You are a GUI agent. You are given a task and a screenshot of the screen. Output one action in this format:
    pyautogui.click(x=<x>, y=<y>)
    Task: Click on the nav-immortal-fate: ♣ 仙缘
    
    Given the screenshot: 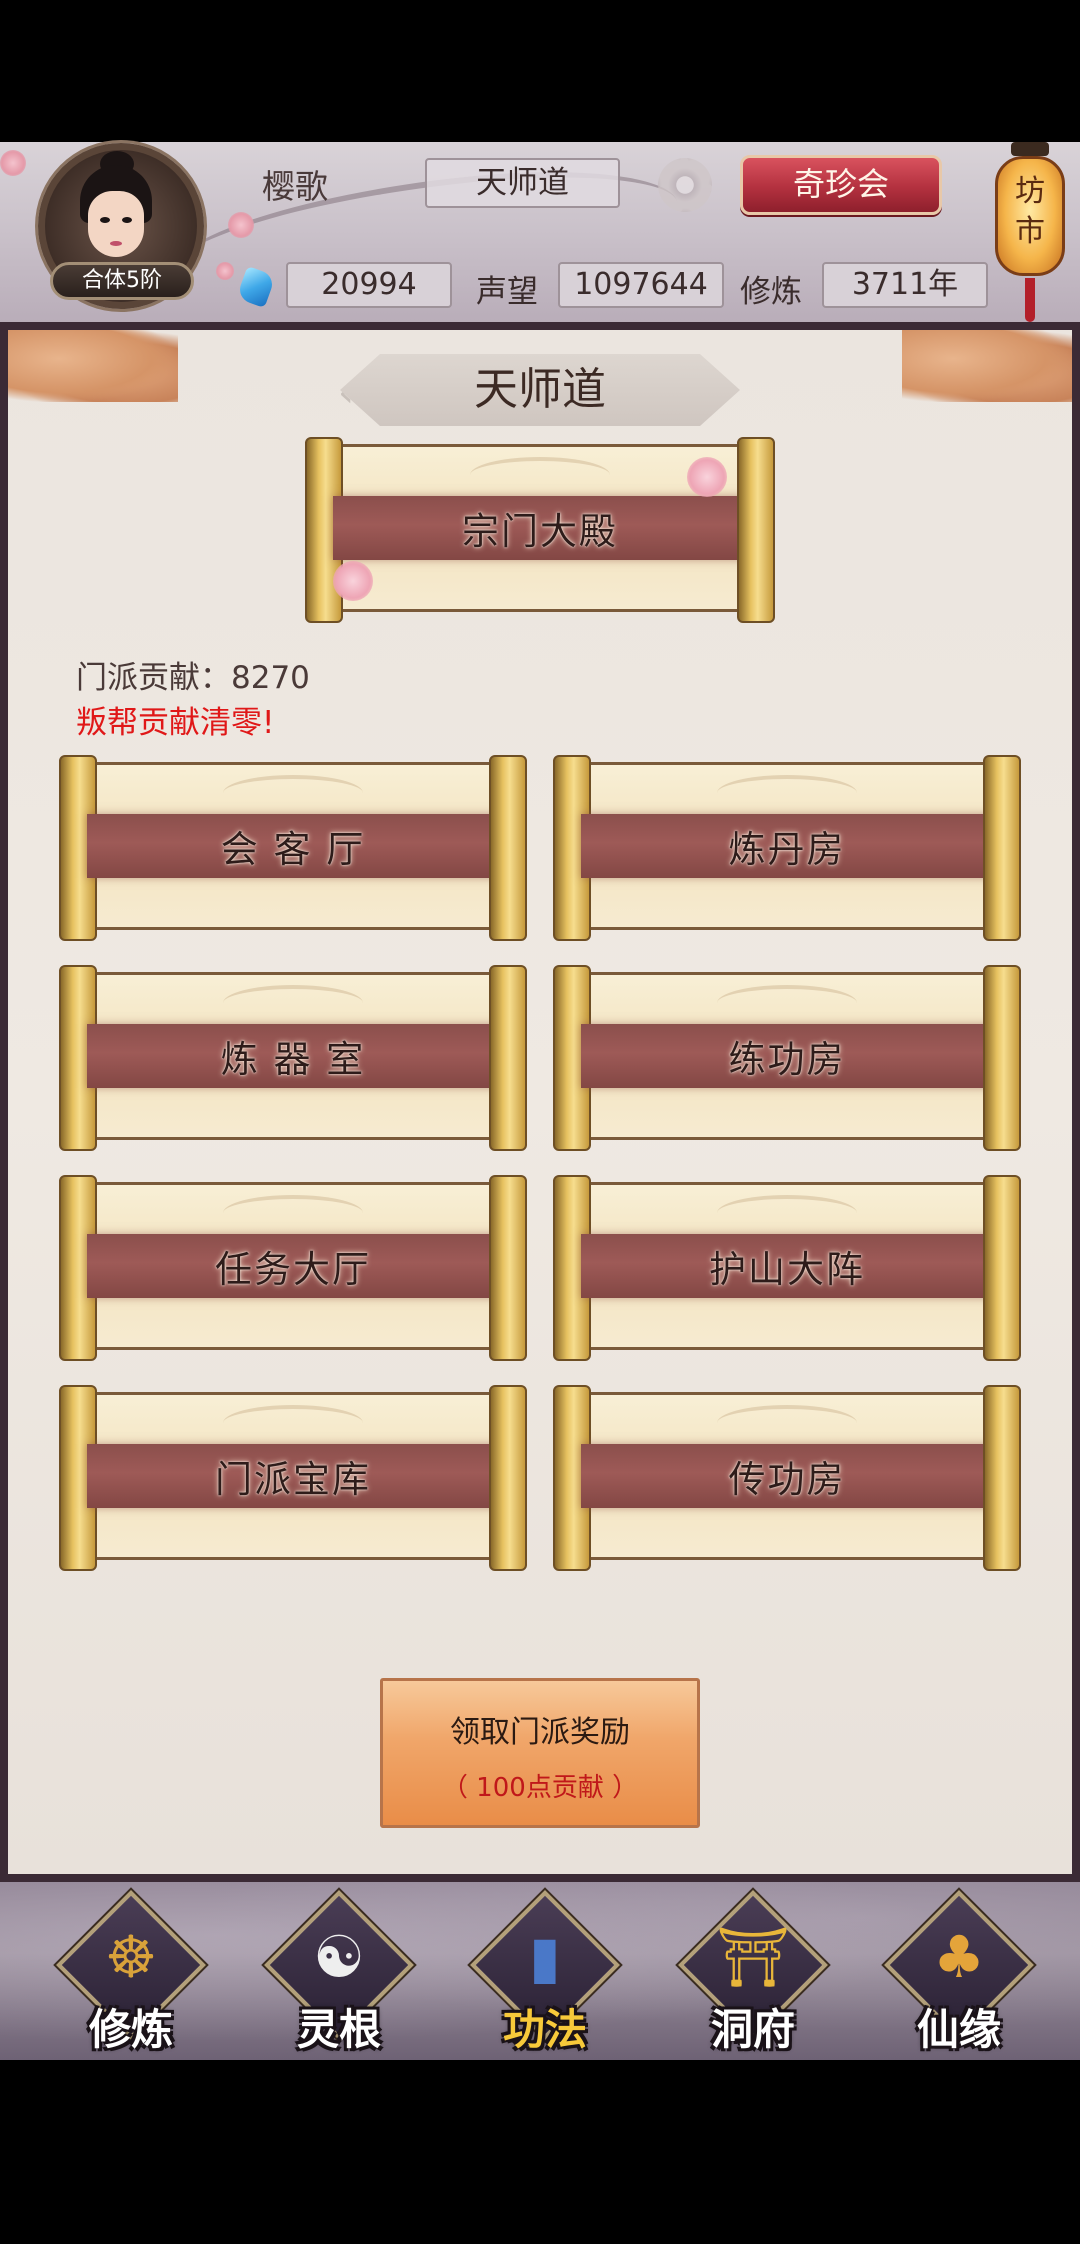 What is the action you would take?
    pyautogui.click(x=959, y=1972)
    